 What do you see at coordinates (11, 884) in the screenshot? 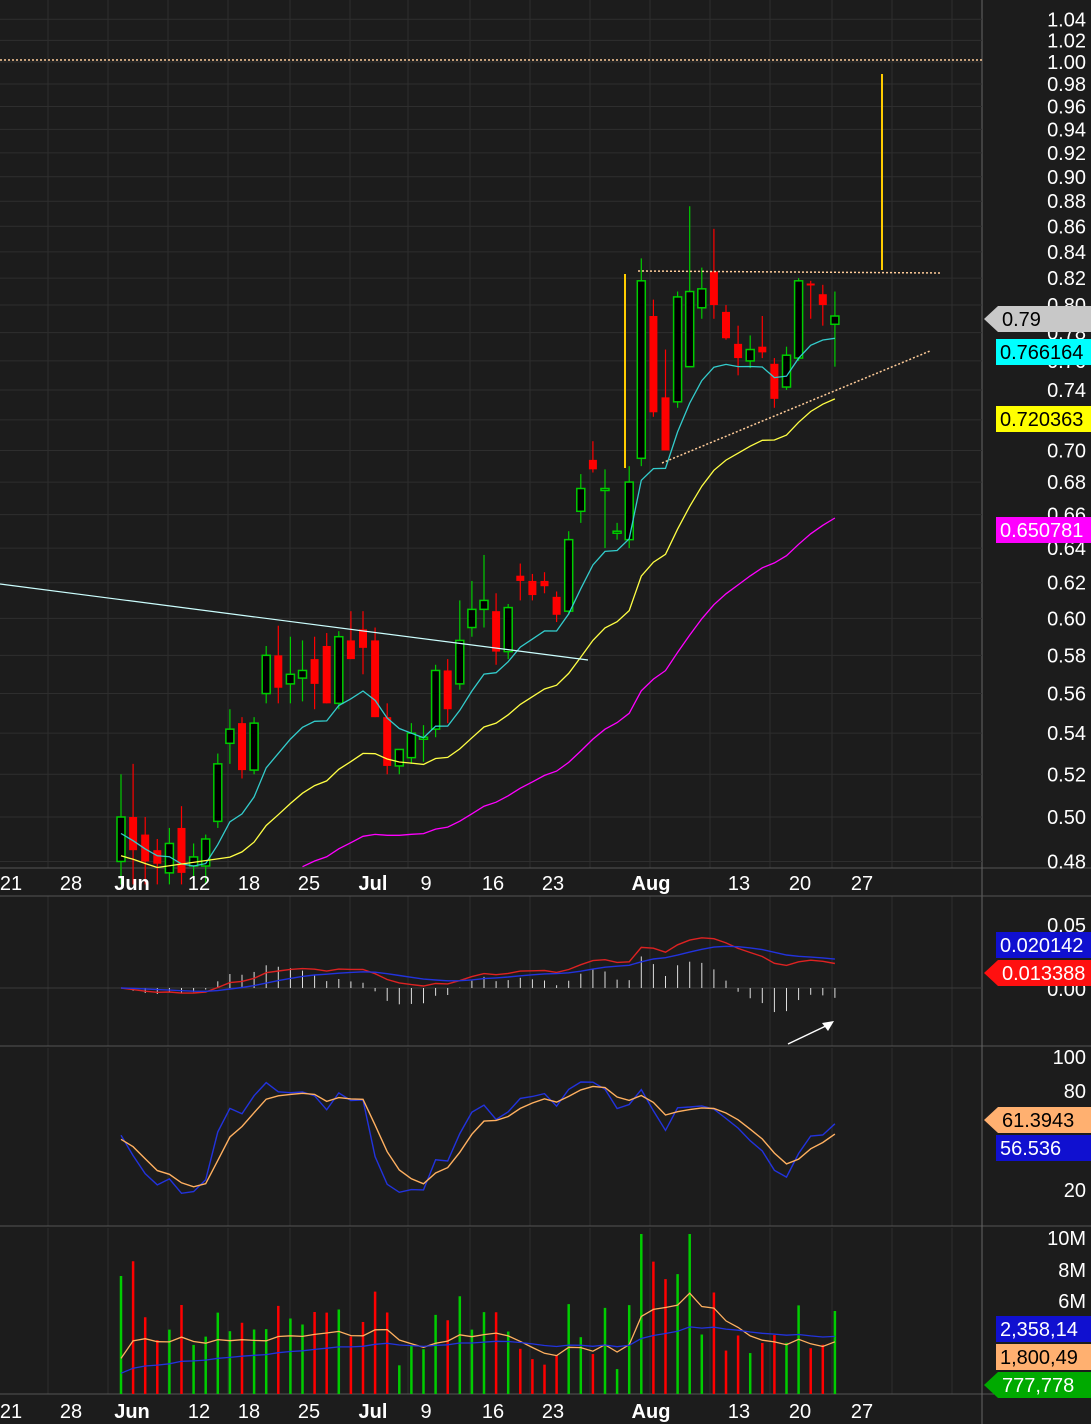
I see `x-axis-label: 21` at bounding box center [11, 884].